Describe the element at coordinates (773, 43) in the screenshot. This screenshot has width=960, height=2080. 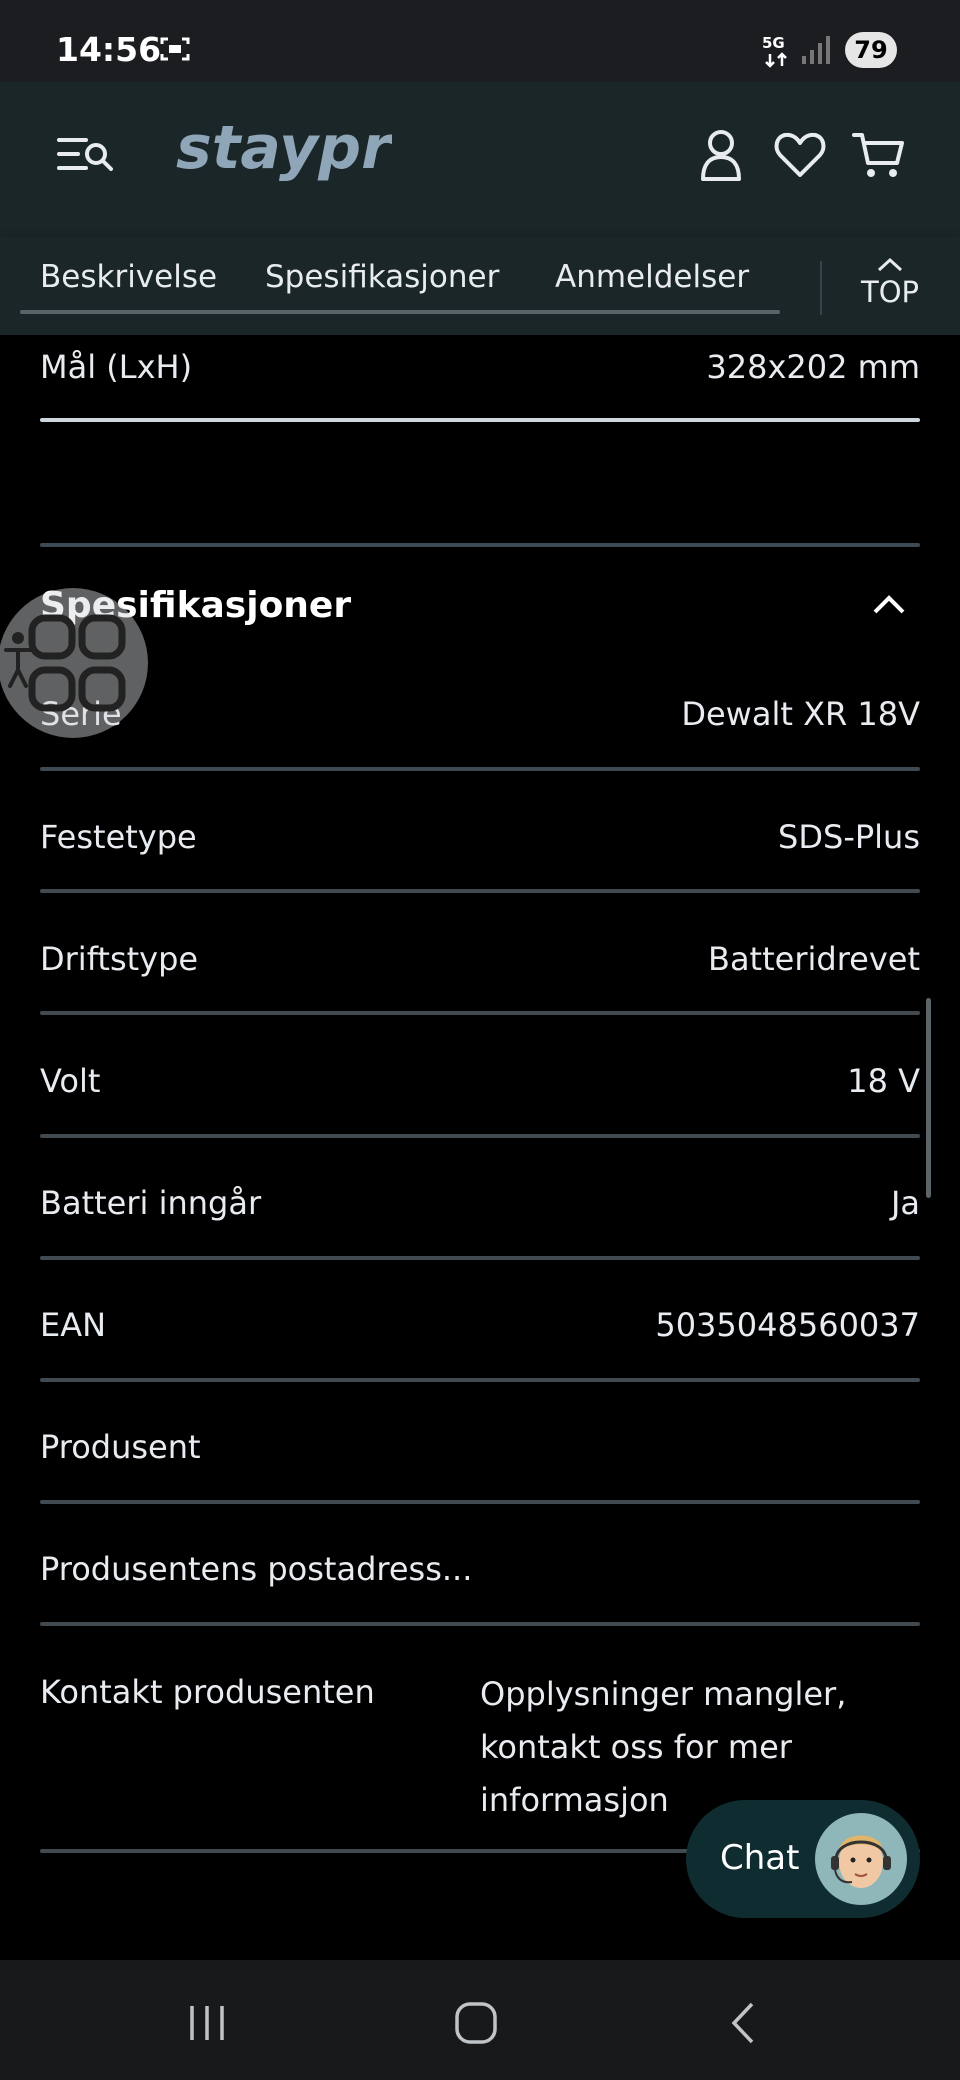
I see `network-5g-label: 5G` at that location.